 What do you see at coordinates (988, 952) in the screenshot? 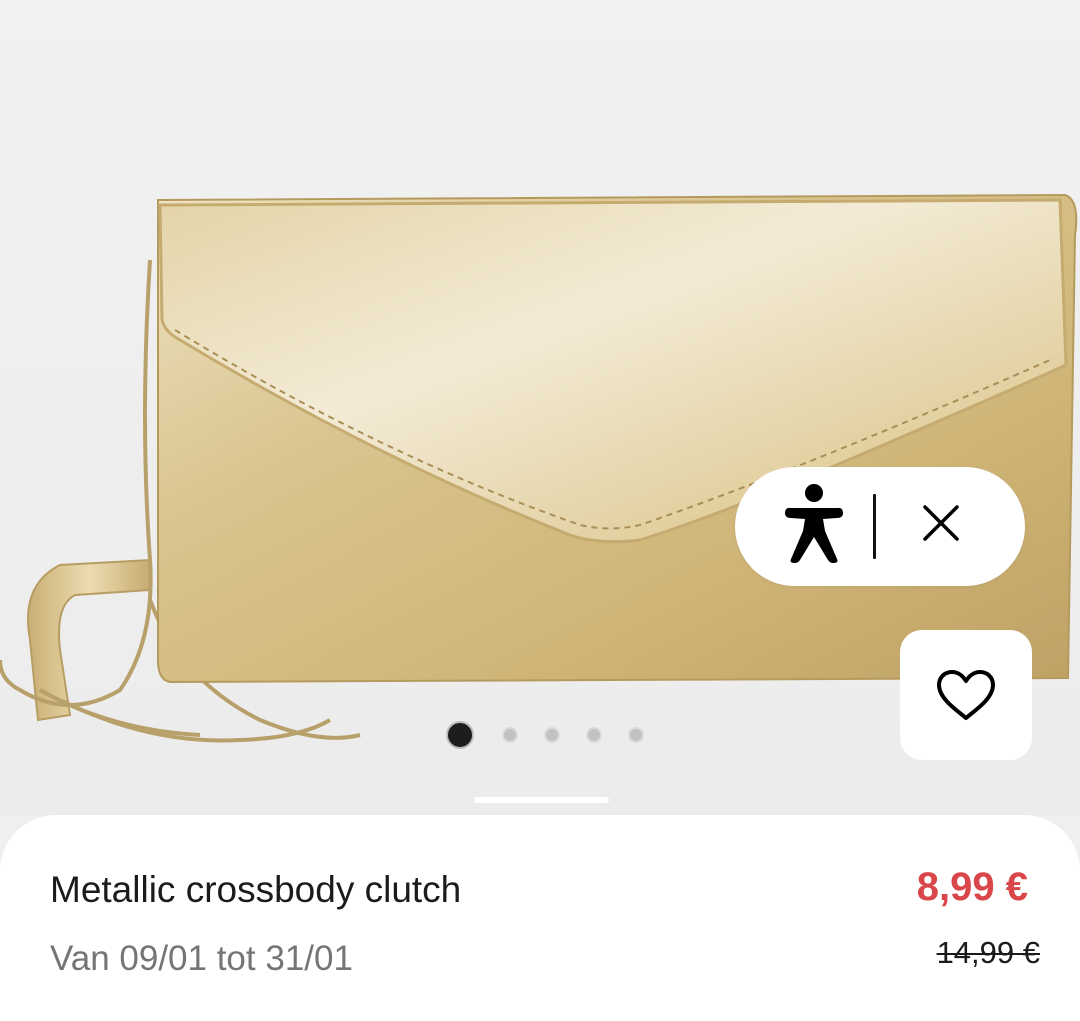
I see `original-price: 14,99 €` at bounding box center [988, 952].